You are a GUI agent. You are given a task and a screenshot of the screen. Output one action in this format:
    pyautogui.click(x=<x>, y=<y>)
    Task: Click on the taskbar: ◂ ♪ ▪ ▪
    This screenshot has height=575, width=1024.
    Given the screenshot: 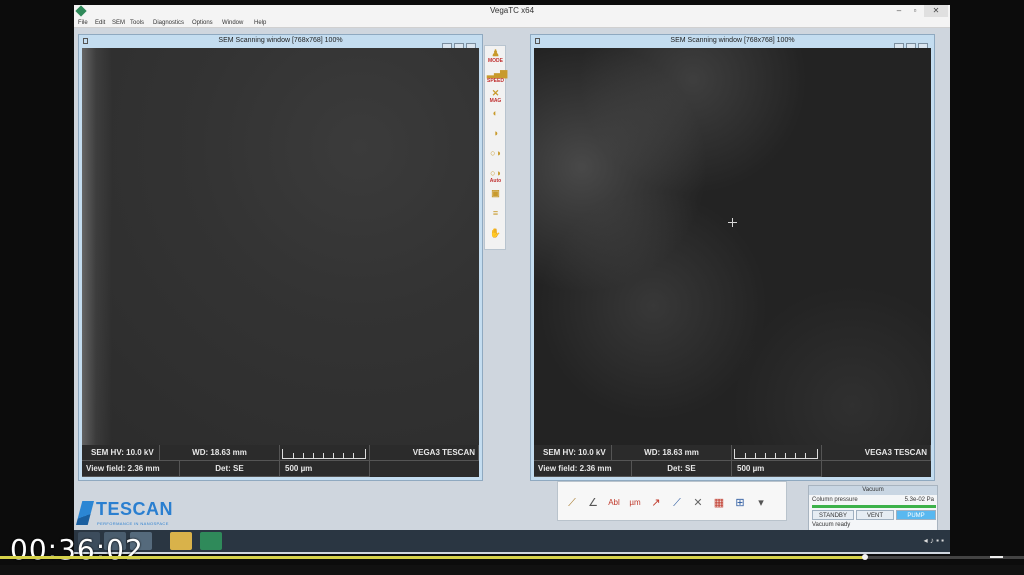 What is the action you would take?
    pyautogui.click(x=512, y=541)
    